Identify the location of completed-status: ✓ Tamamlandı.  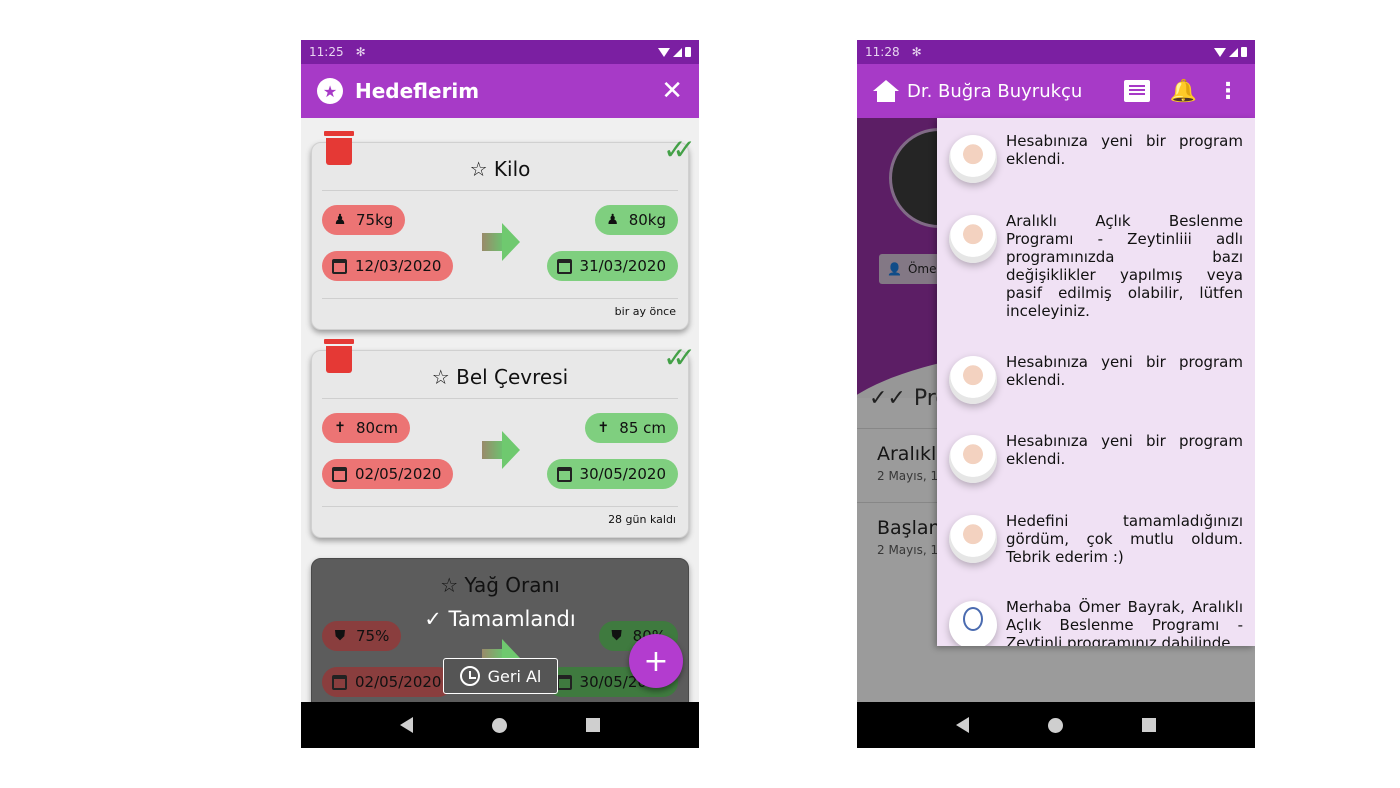
(500, 619).